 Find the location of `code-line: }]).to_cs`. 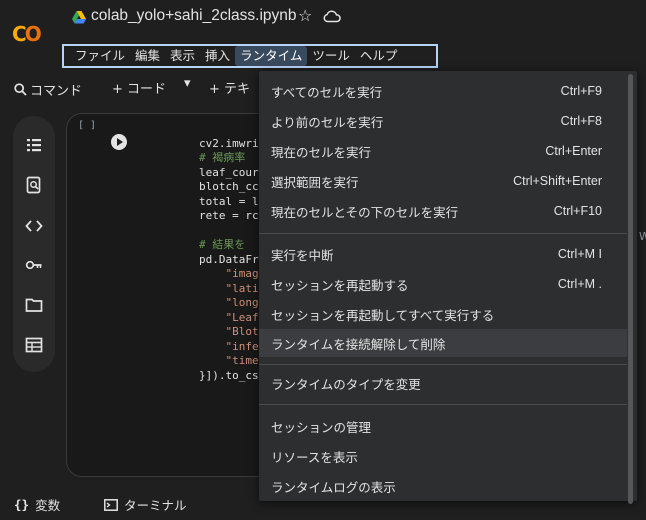

code-line: }]).to_cs is located at coordinates (229, 375).